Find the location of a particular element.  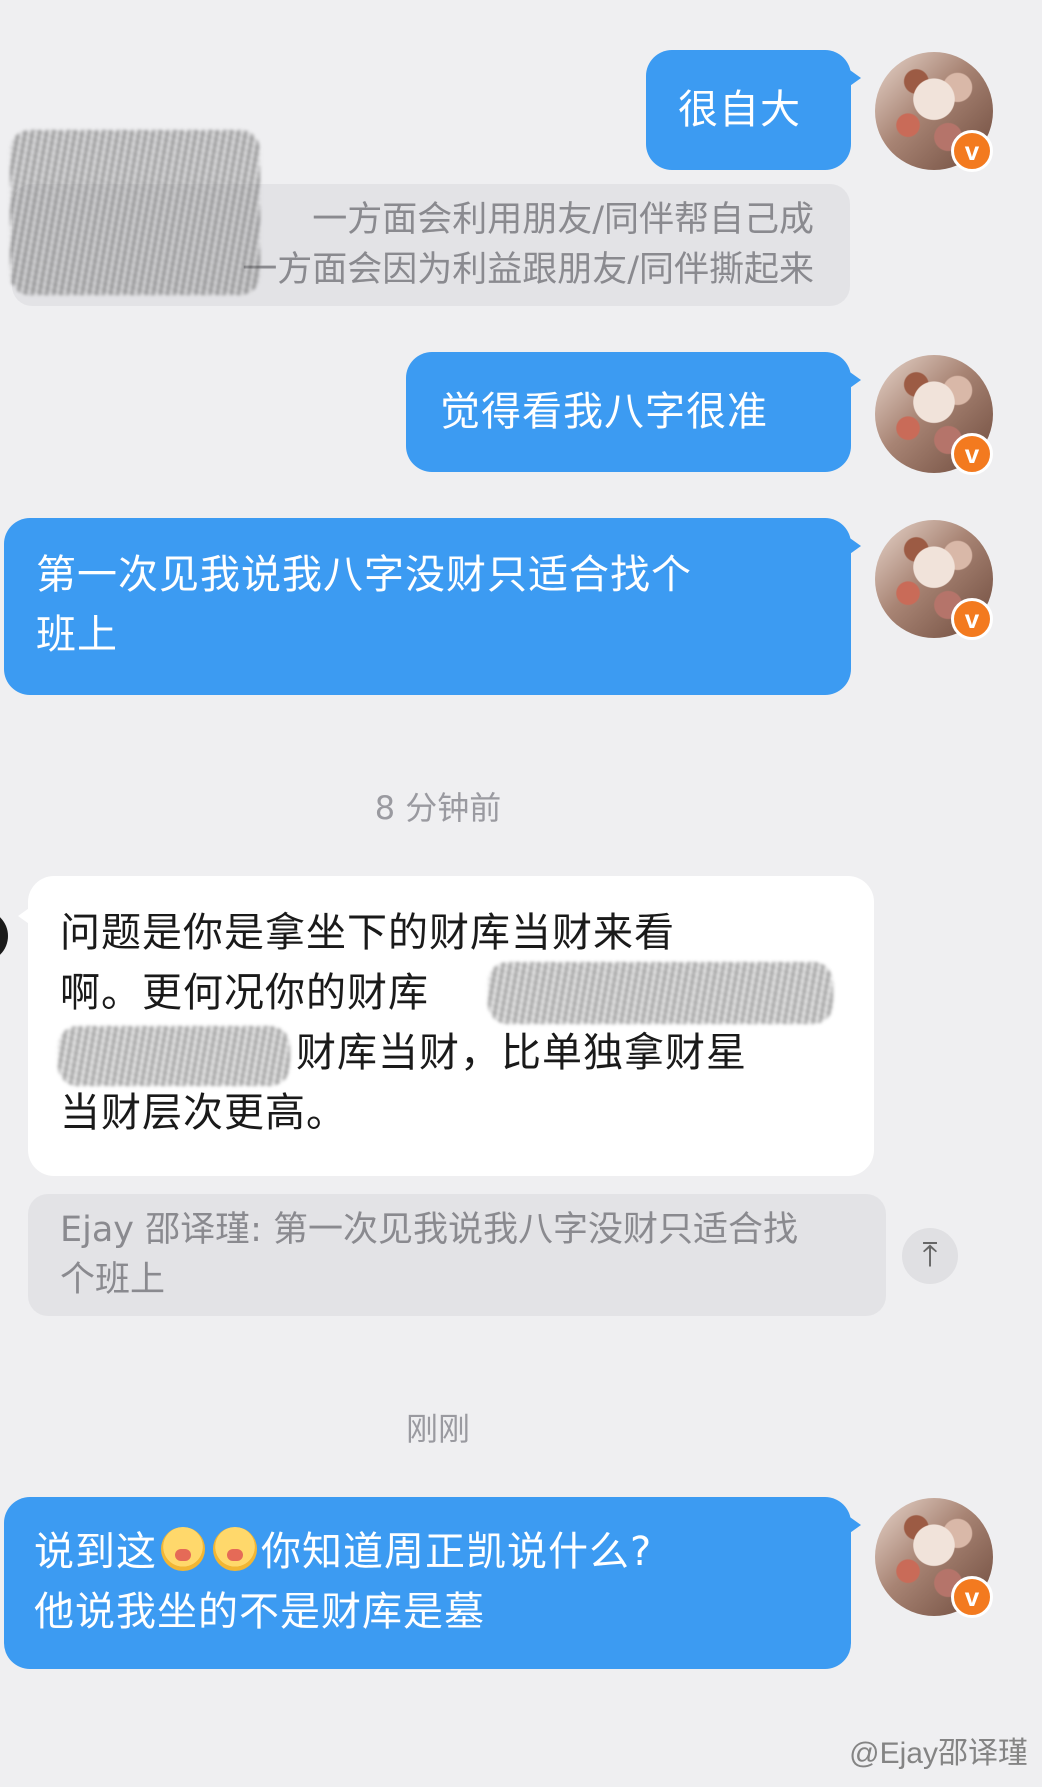

scroll-to-quote-icon: ⤒ is located at coordinates (930, 1256).